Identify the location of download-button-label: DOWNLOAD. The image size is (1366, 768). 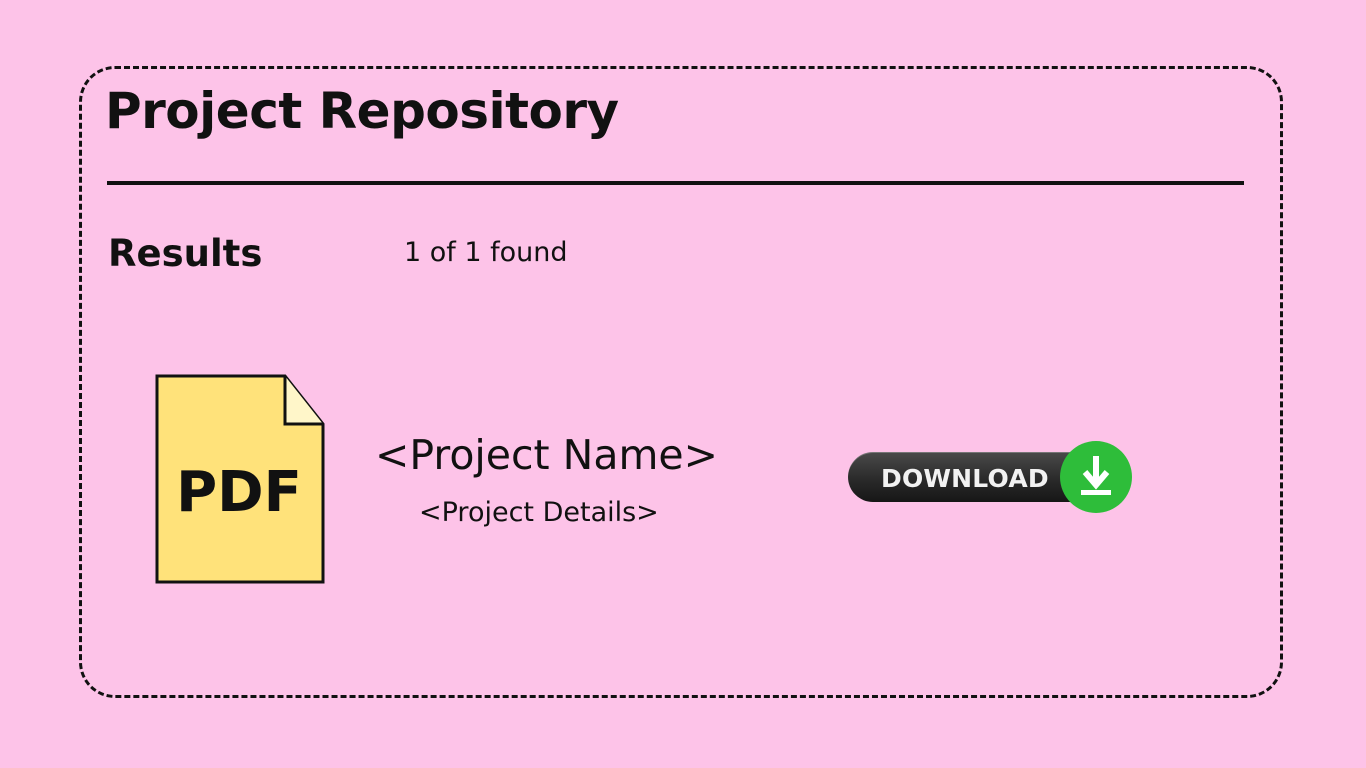
(965, 478).